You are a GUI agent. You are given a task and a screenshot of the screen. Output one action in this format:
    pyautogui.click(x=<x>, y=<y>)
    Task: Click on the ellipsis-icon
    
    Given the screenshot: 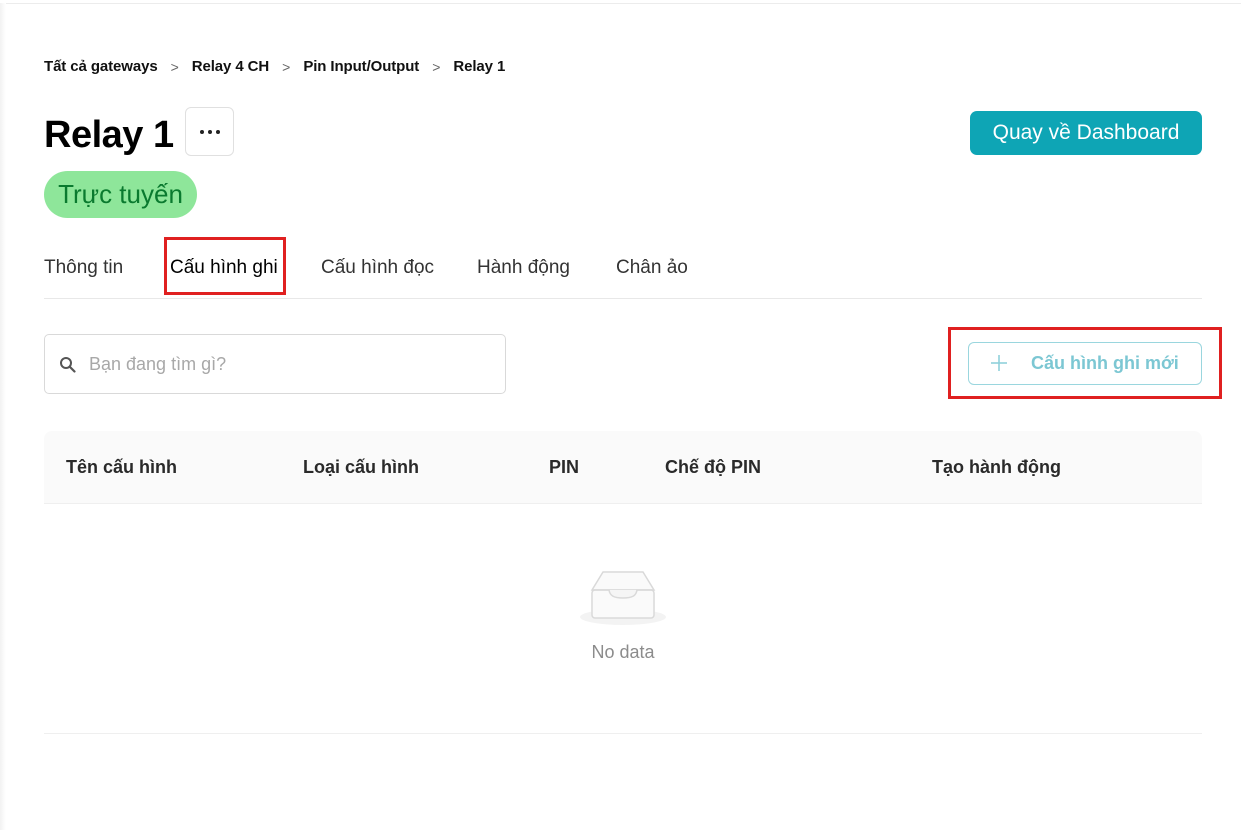 What is the action you would take?
    pyautogui.click(x=209, y=131)
    